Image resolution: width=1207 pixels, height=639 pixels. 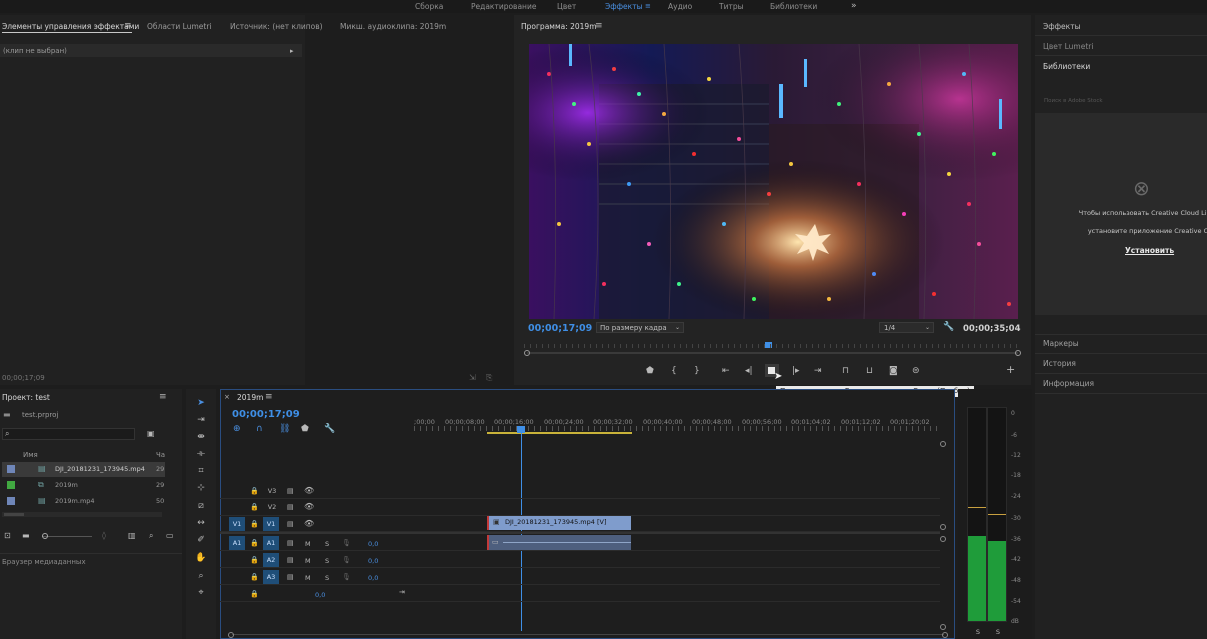 I want to click on right-item-markers: Маркеры, so click(x=1061, y=343).